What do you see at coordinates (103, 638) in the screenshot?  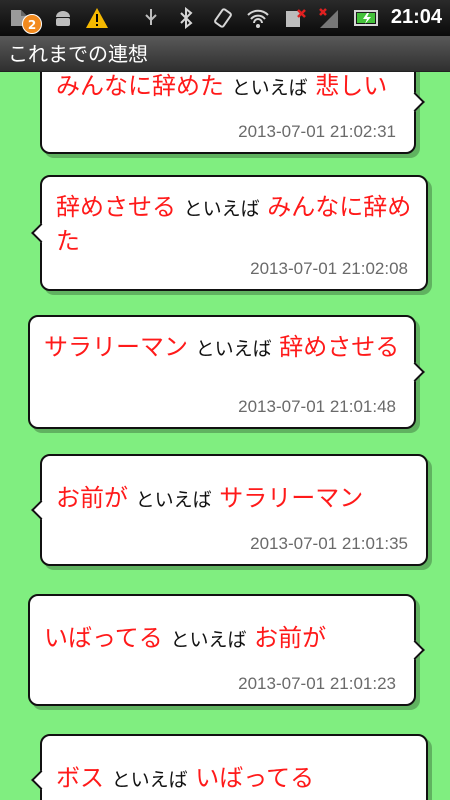 I see `association-word: いばってる` at bounding box center [103, 638].